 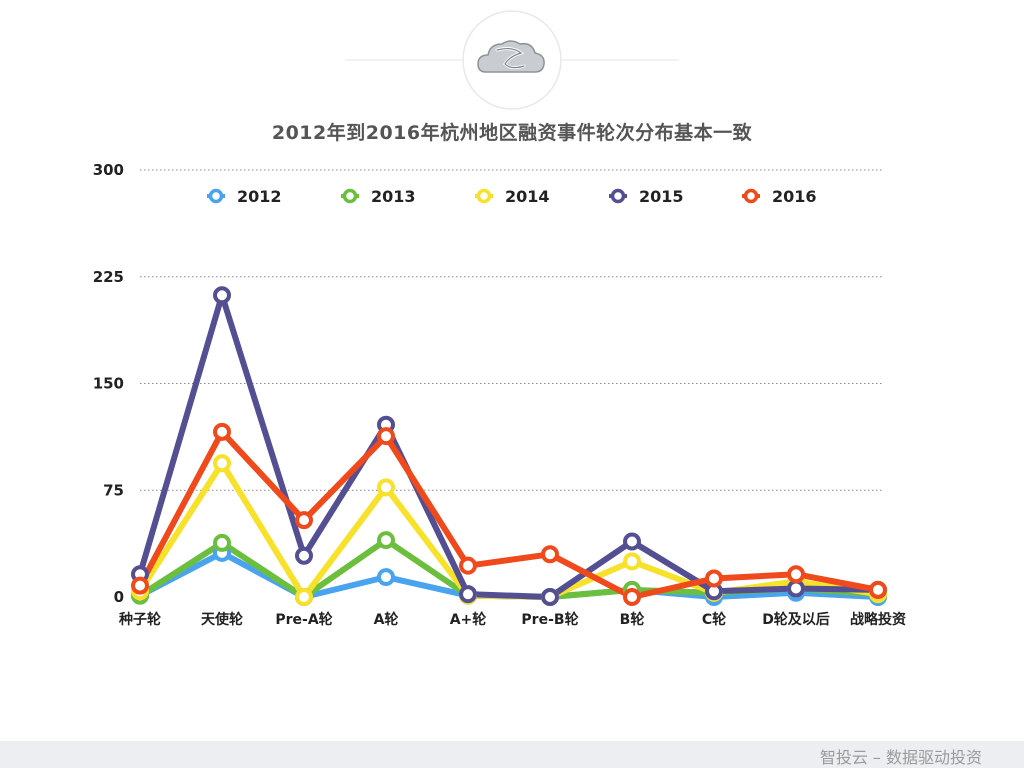 I want to click on legend-marker-2013, so click(x=350, y=196).